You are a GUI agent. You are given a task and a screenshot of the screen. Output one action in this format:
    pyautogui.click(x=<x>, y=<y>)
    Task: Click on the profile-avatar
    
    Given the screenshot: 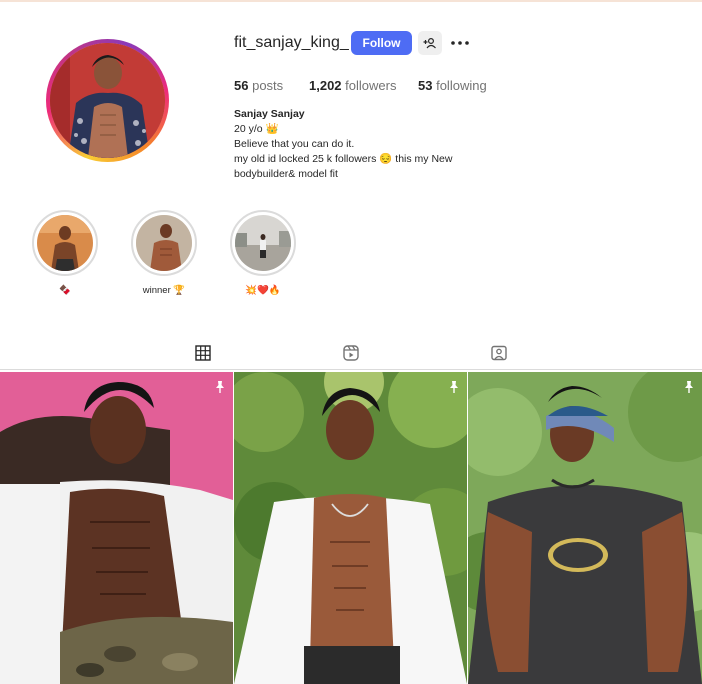 What is the action you would take?
    pyautogui.click(x=107, y=100)
    